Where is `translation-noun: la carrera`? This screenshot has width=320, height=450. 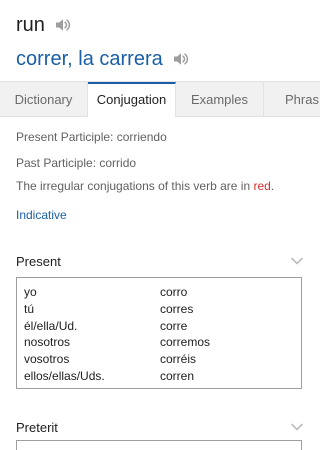
translation-noun: la carrera is located at coordinates (120, 59).